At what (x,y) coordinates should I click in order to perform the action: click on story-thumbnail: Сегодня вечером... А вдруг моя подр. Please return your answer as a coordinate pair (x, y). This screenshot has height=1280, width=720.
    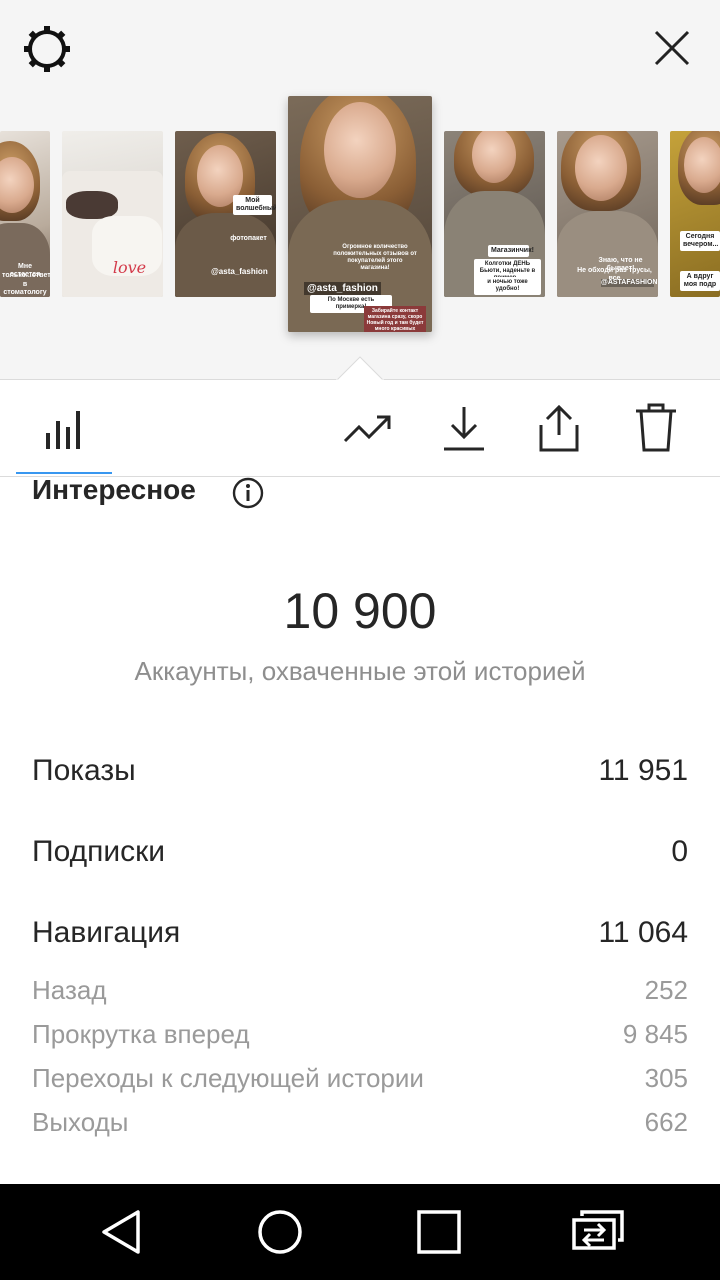
    Looking at the image, I should click on (695, 214).